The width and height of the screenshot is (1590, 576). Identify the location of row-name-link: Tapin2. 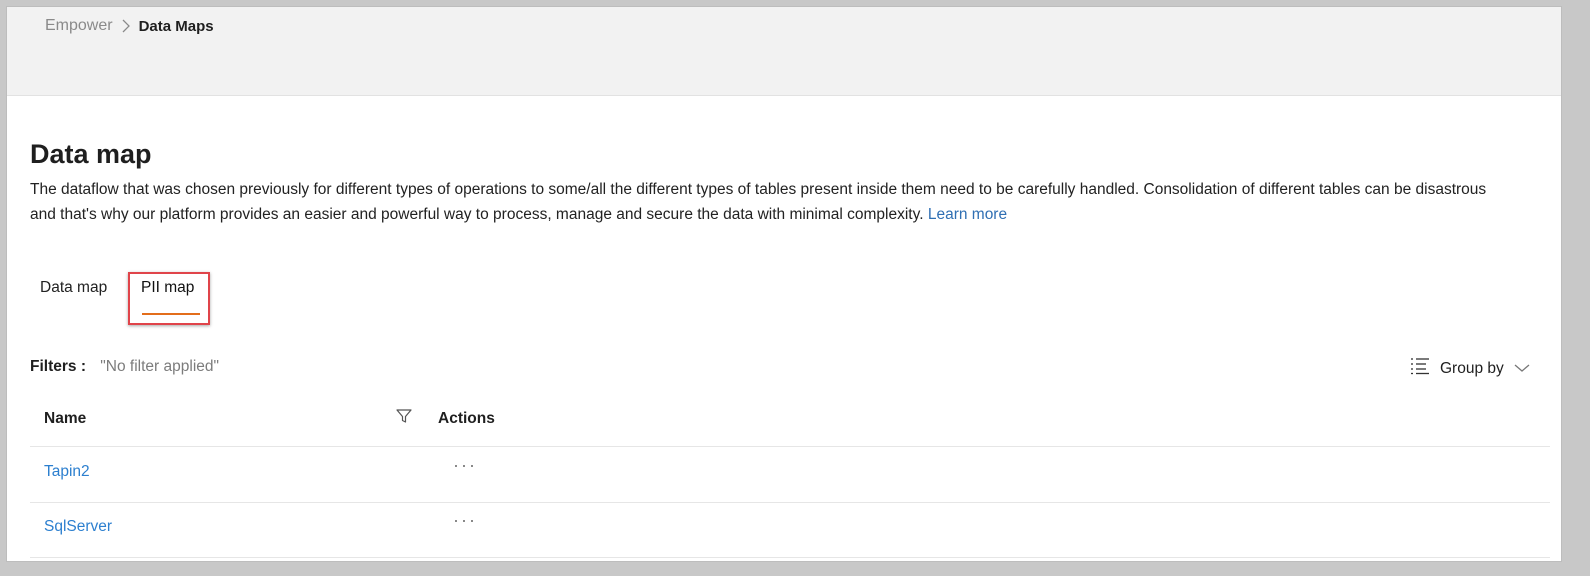
(67, 472).